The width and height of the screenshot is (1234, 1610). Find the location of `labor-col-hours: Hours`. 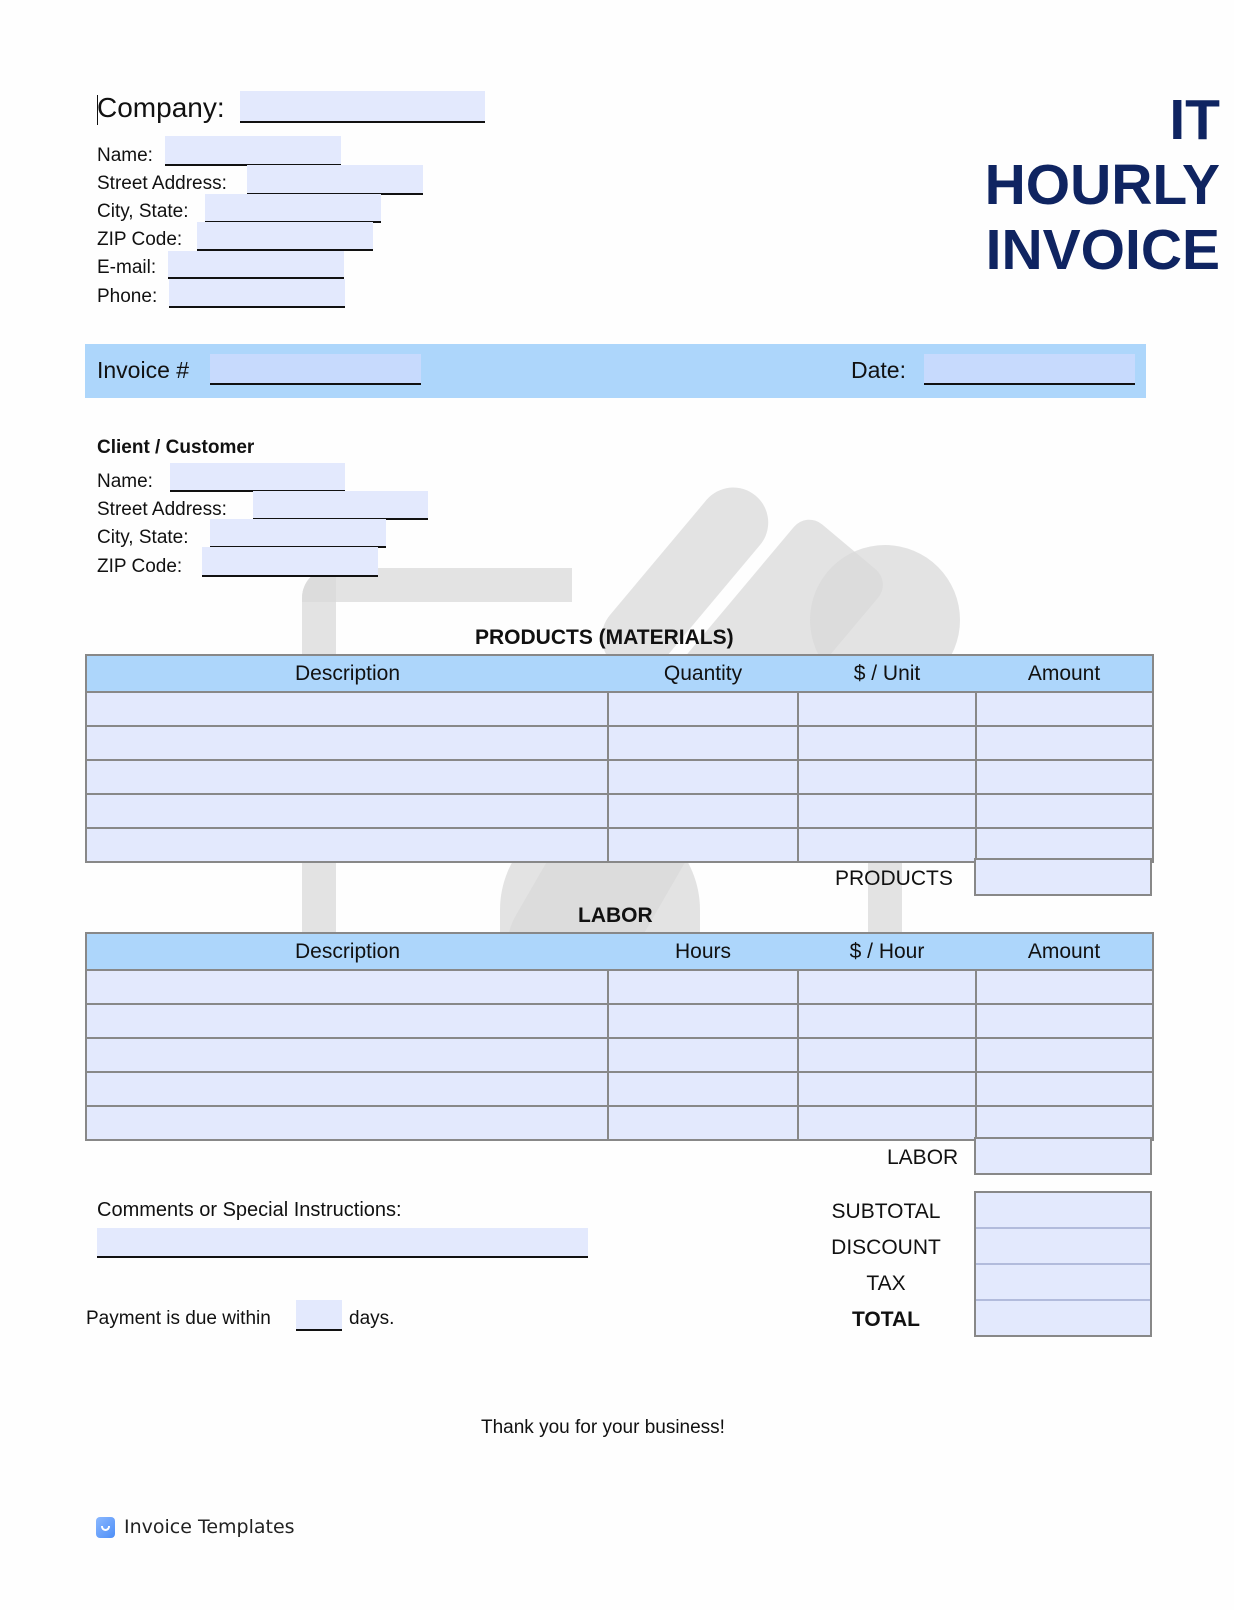

labor-col-hours: Hours is located at coordinates (703, 951).